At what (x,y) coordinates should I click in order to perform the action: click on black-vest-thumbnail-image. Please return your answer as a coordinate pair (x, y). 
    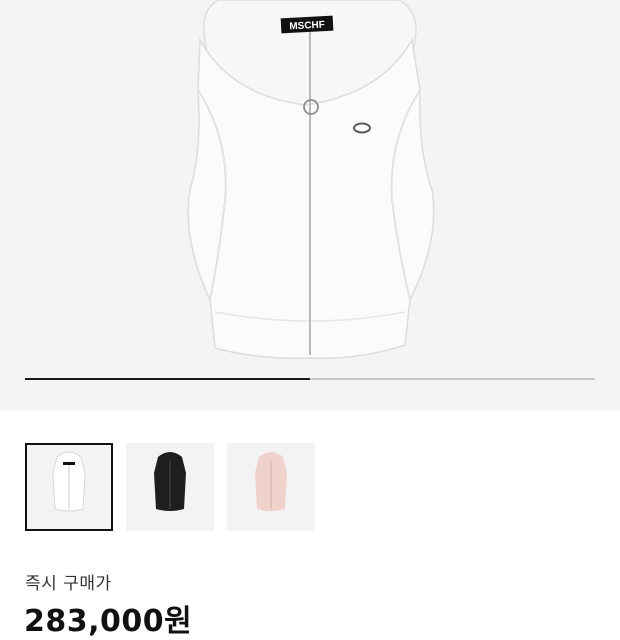
    Looking at the image, I should click on (170, 481).